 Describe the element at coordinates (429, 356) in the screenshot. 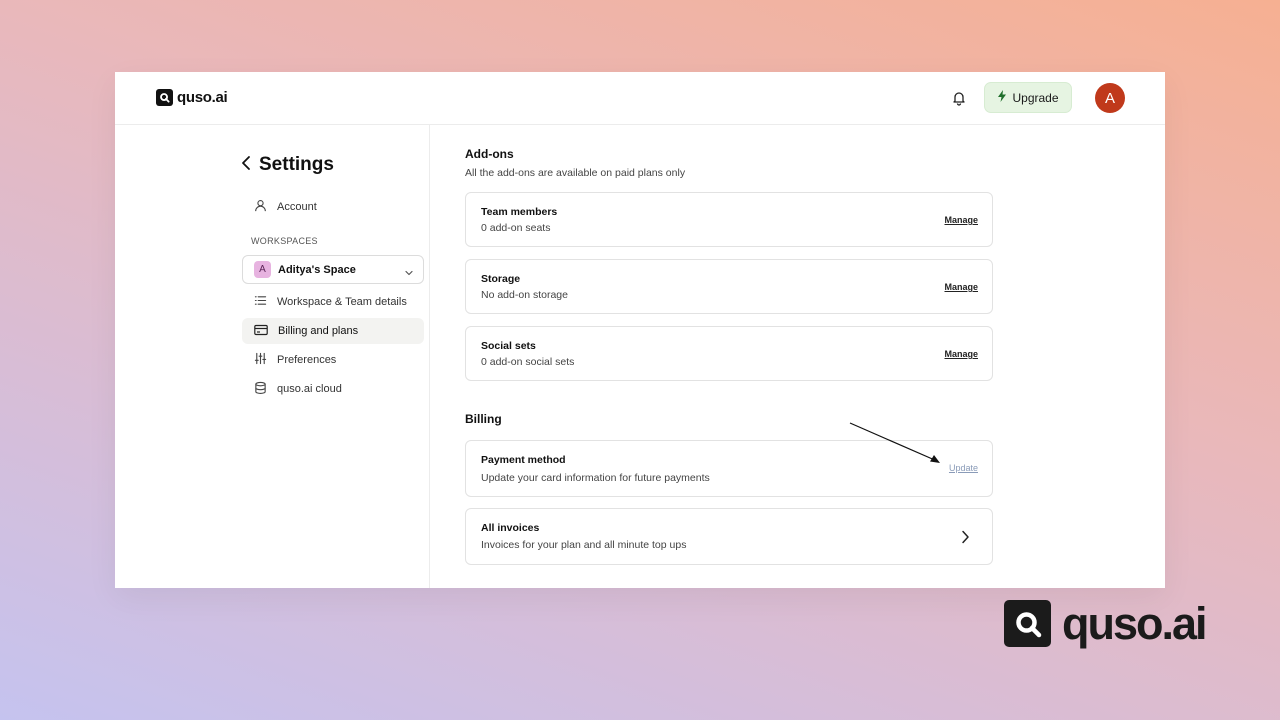

I see `sidebar-divider` at that location.